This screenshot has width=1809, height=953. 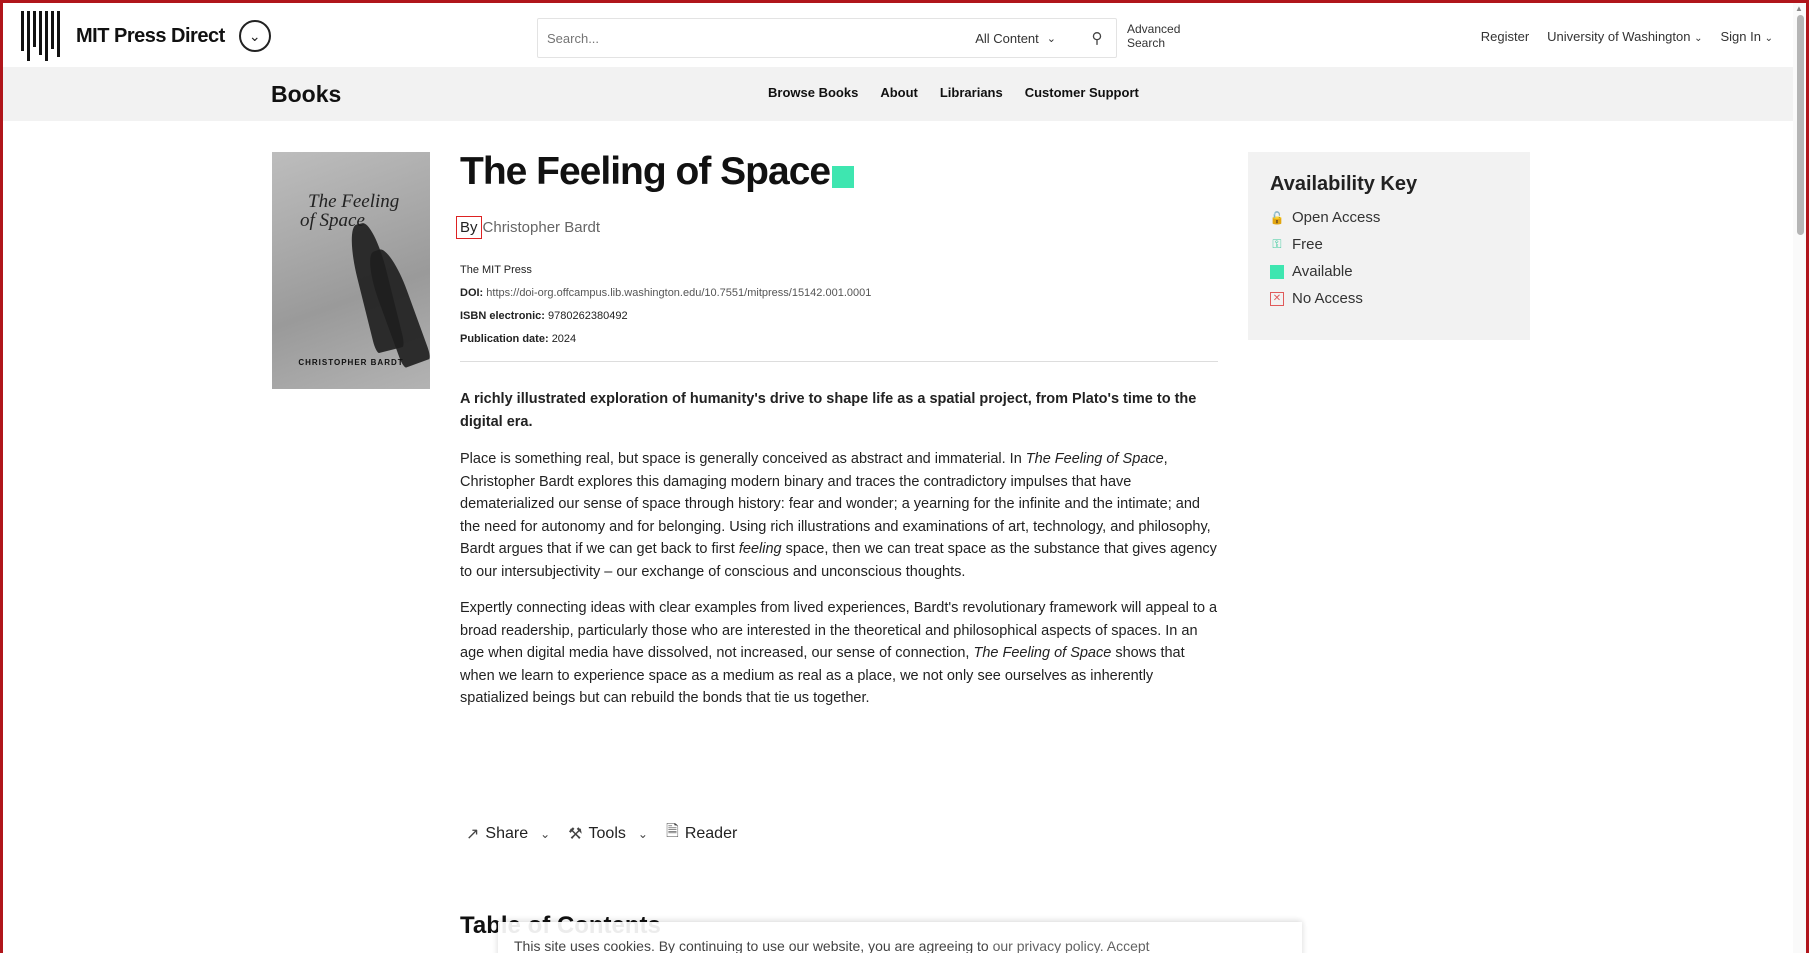 I want to click on available-square-icon, so click(x=1277, y=271).